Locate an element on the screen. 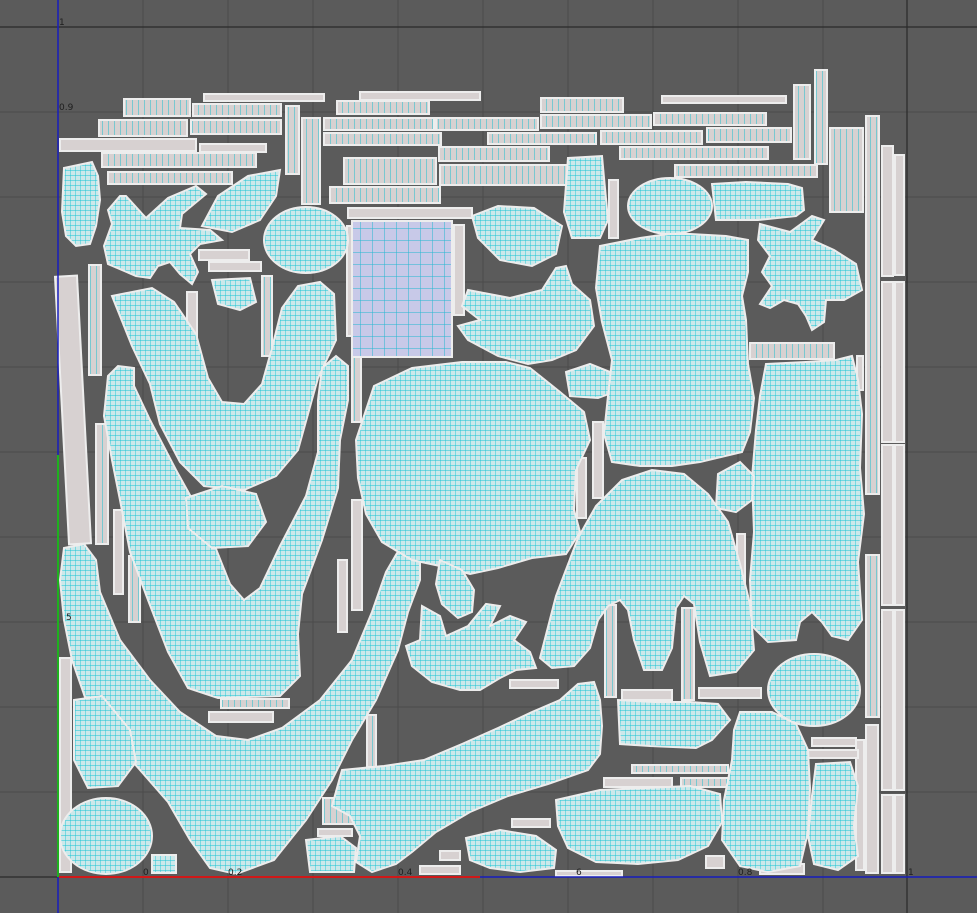  checker-texture-shell is located at coordinates (402, 289).